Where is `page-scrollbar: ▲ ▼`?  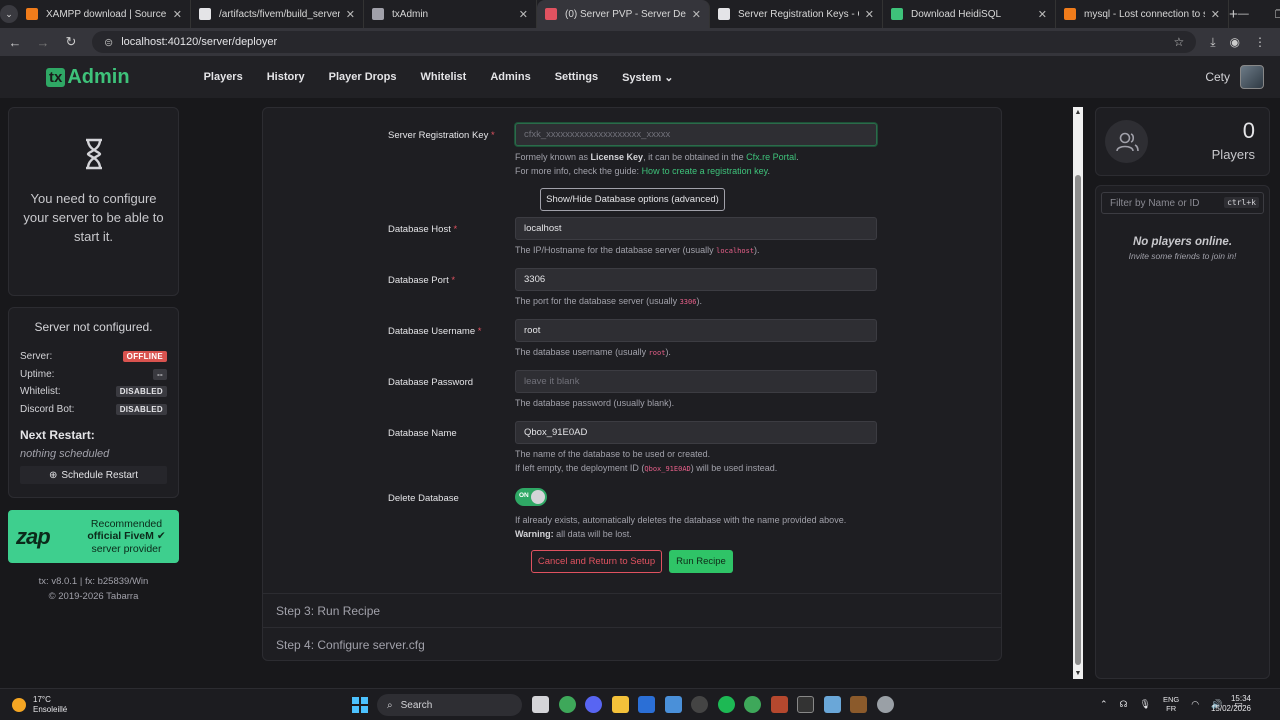
page-scrollbar: ▲ ▼ is located at coordinates (1078, 393).